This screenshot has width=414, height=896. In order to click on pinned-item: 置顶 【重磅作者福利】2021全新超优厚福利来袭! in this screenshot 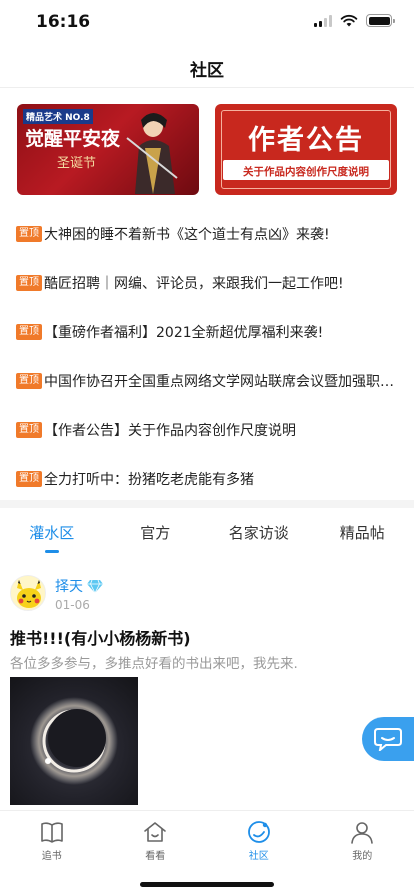, I will do `click(207, 331)`.